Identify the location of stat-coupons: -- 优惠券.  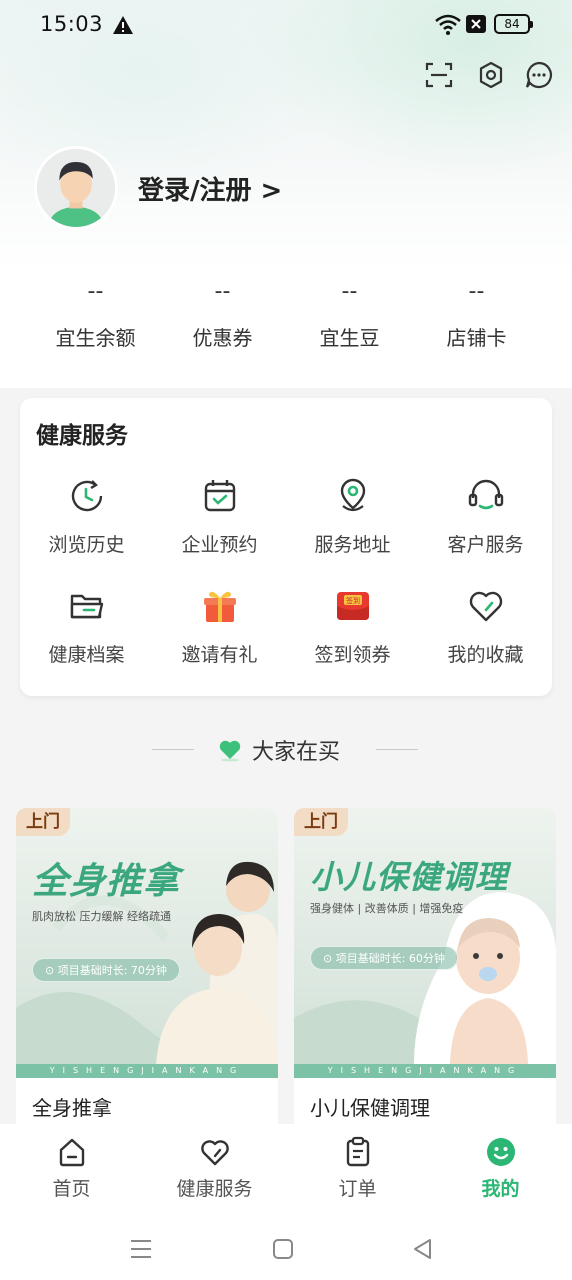
(222, 320).